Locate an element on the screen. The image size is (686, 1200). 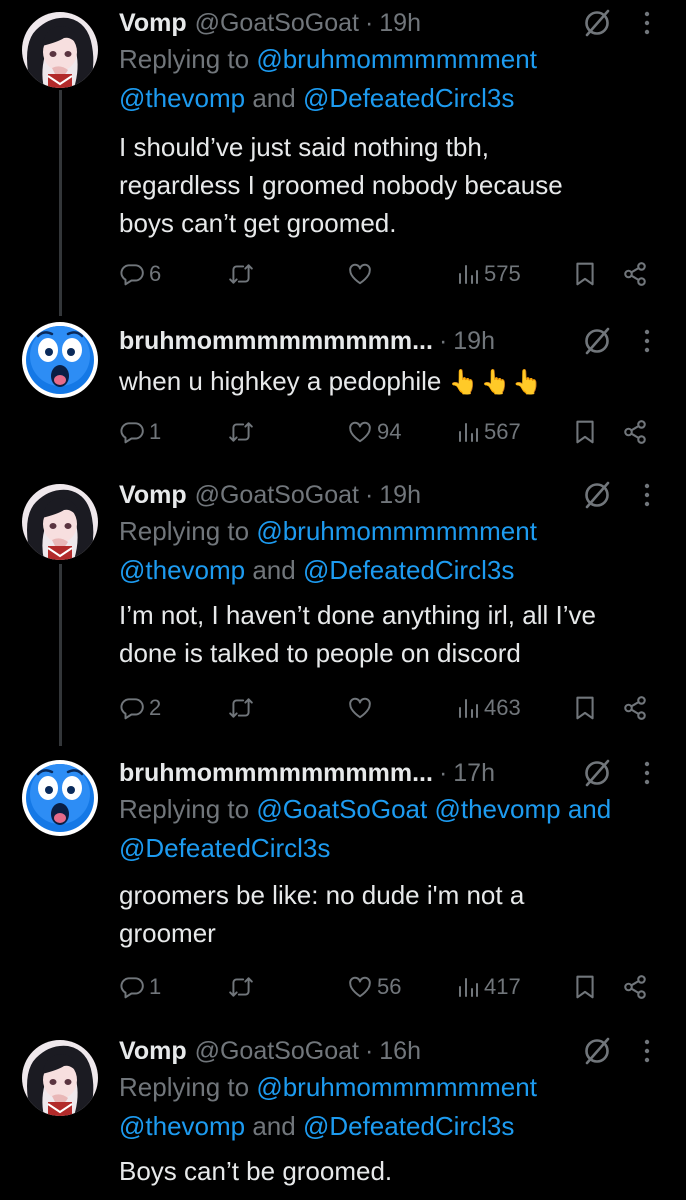
mention-link: @GoatSoGoat is located at coordinates (341, 809).